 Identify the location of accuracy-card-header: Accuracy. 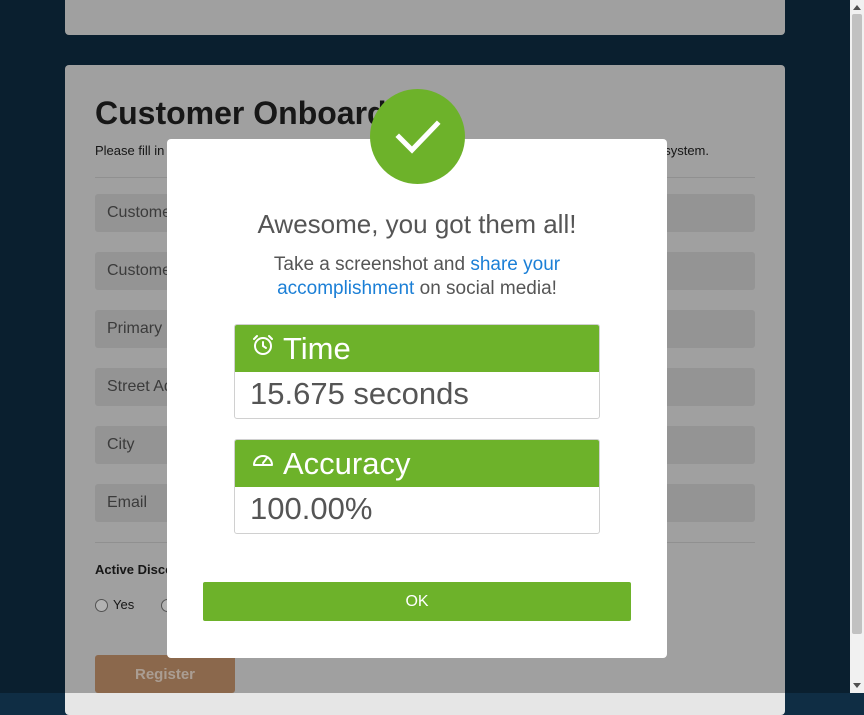
(417, 463).